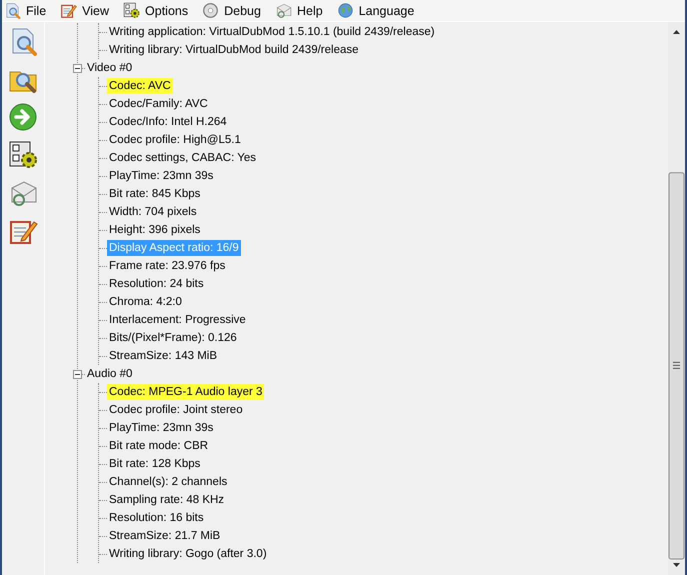 Image resolution: width=687 pixels, height=575 pixels. Describe the element at coordinates (188, 554) in the screenshot. I see `tree-item: Writing library: Gogo (after 3.0)` at that location.